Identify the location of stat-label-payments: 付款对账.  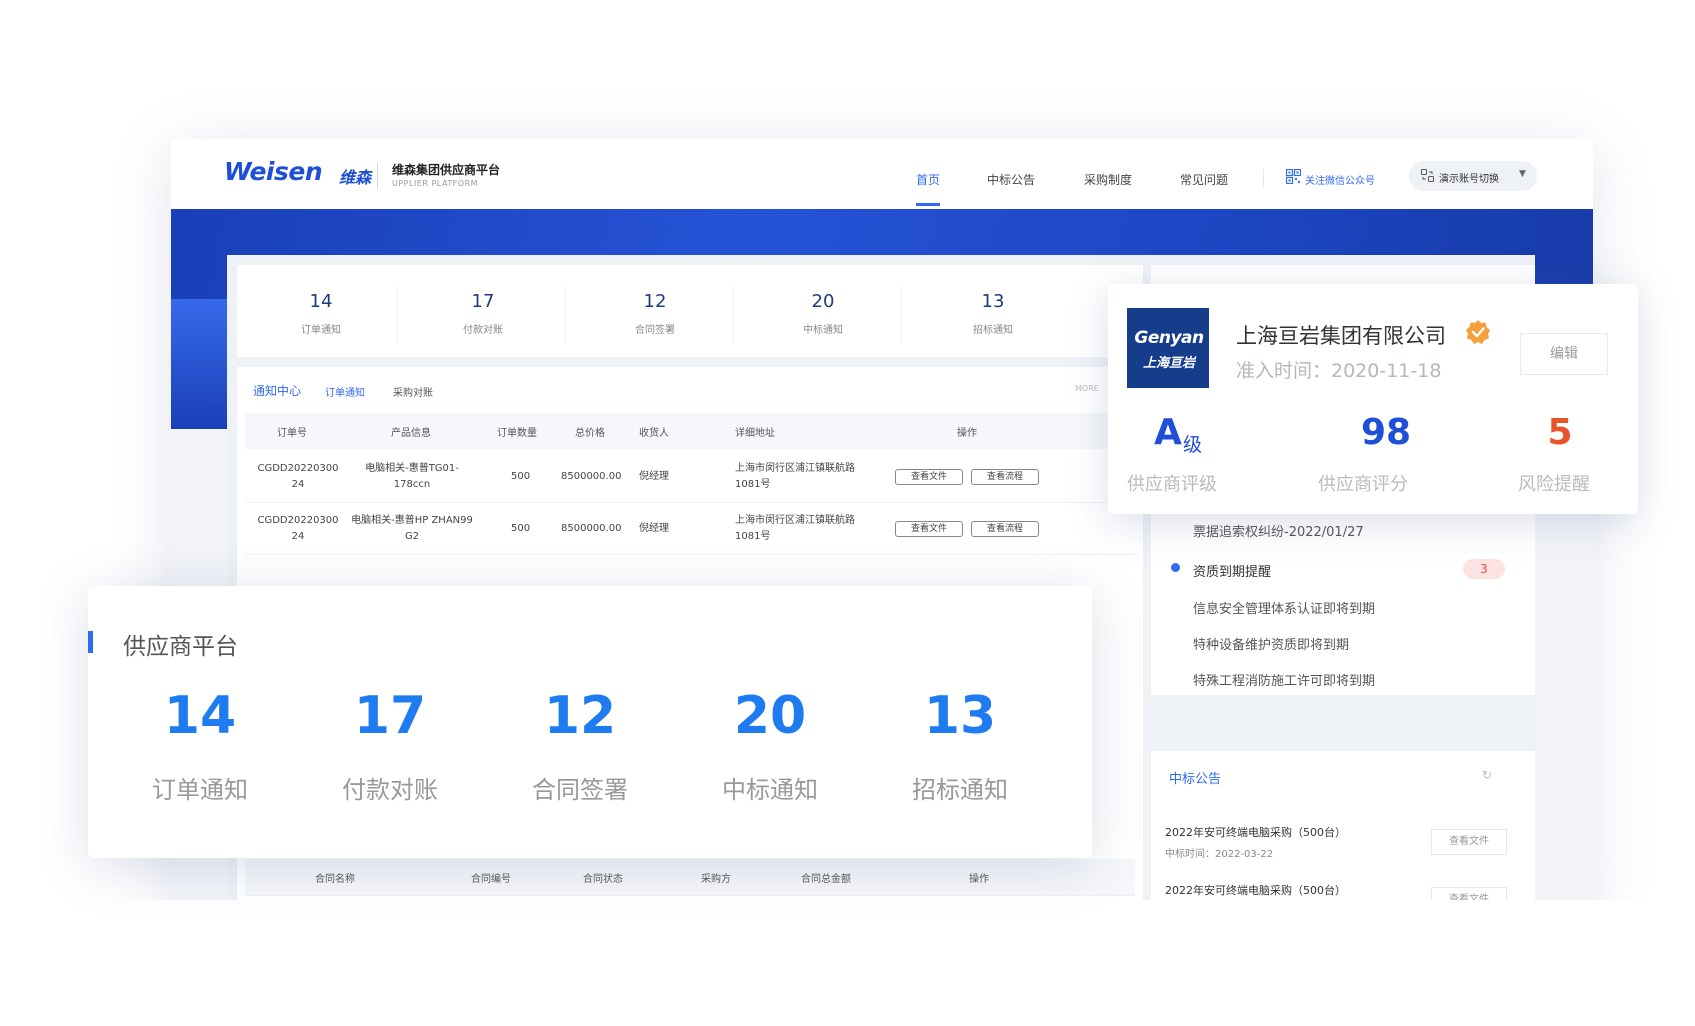
(483, 330).